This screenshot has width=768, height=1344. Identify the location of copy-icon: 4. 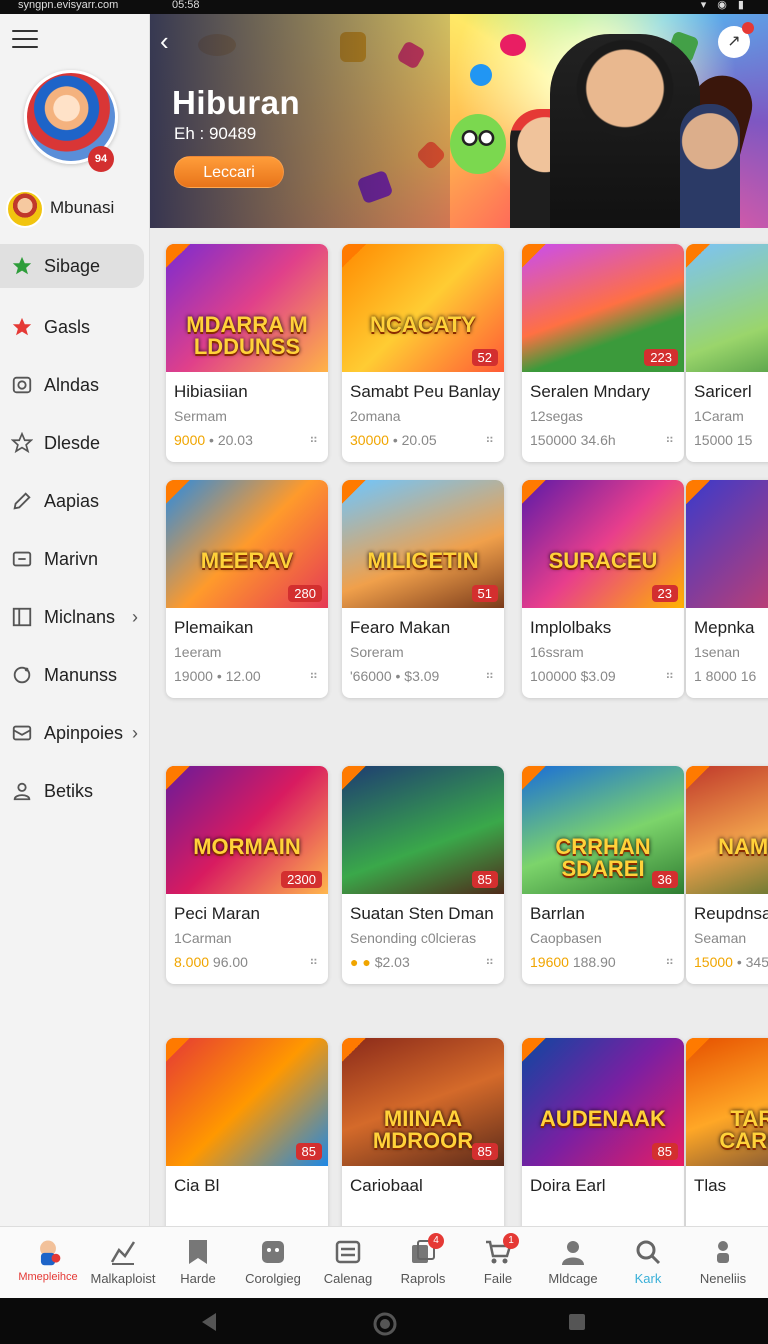
(426, 1250).